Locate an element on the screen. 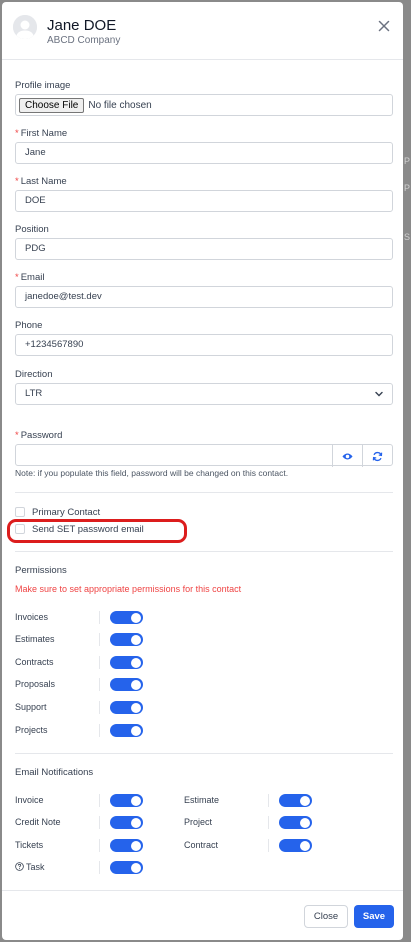 This screenshot has height=942, width=411. modal-footer: Close Save is located at coordinates (202, 915).